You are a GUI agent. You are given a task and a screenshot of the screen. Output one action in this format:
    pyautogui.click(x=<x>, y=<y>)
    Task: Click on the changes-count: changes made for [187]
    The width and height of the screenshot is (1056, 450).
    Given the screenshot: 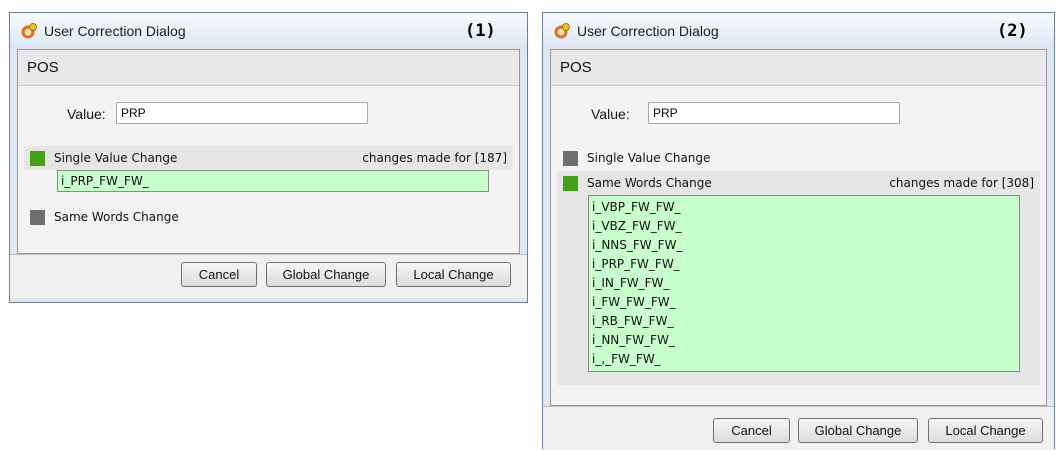 What is the action you would take?
    pyautogui.click(x=434, y=158)
    